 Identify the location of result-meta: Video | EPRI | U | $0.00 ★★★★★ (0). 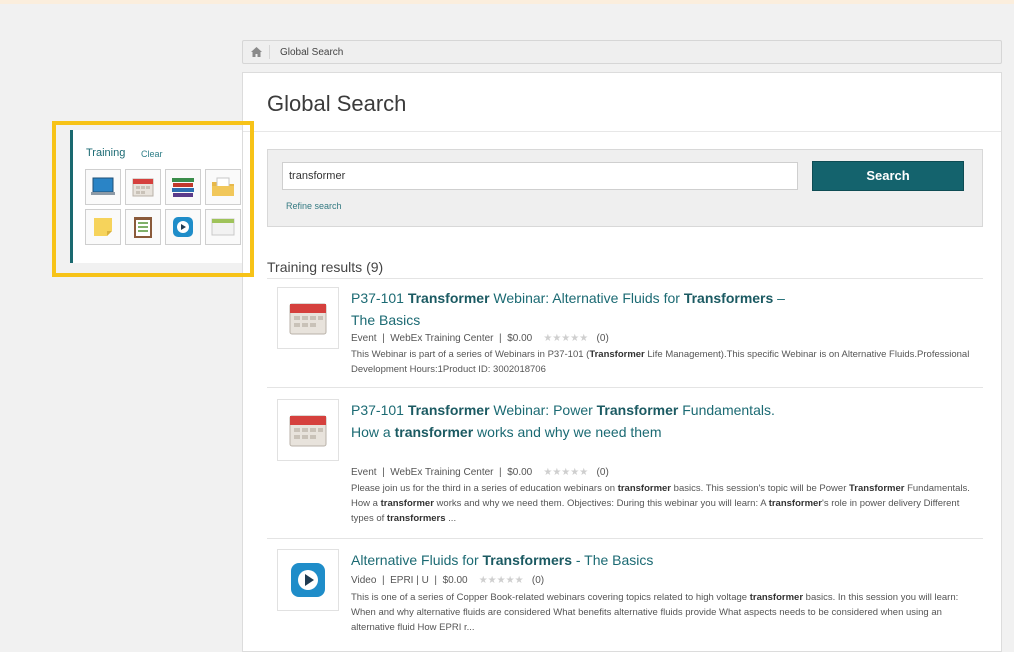
(448, 580).